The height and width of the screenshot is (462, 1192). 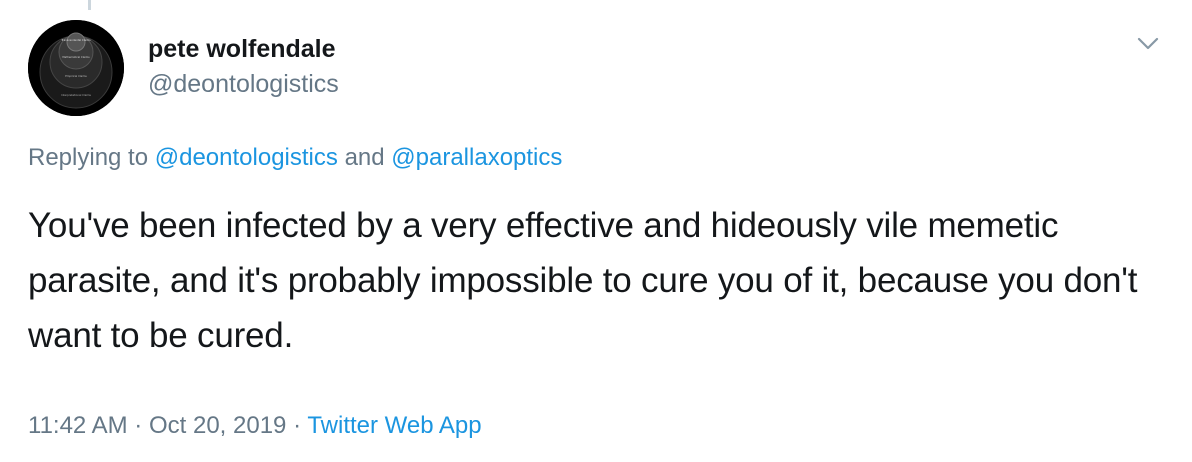 I want to click on user-handle: @deontologistics, so click(x=243, y=84).